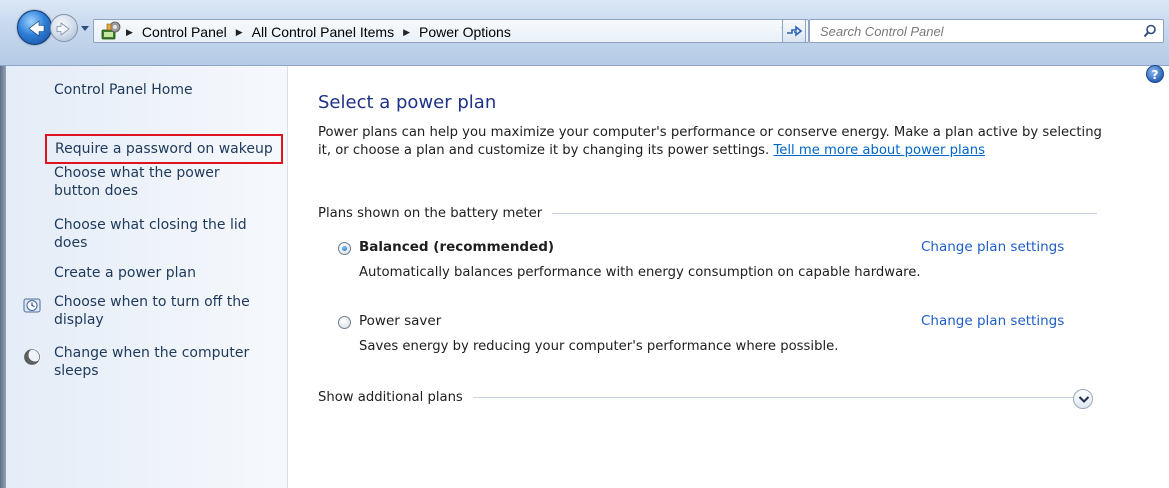  What do you see at coordinates (323, 32) in the screenshot?
I see `breadcrumb-all-items: All Control Panel Items` at bounding box center [323, 32].